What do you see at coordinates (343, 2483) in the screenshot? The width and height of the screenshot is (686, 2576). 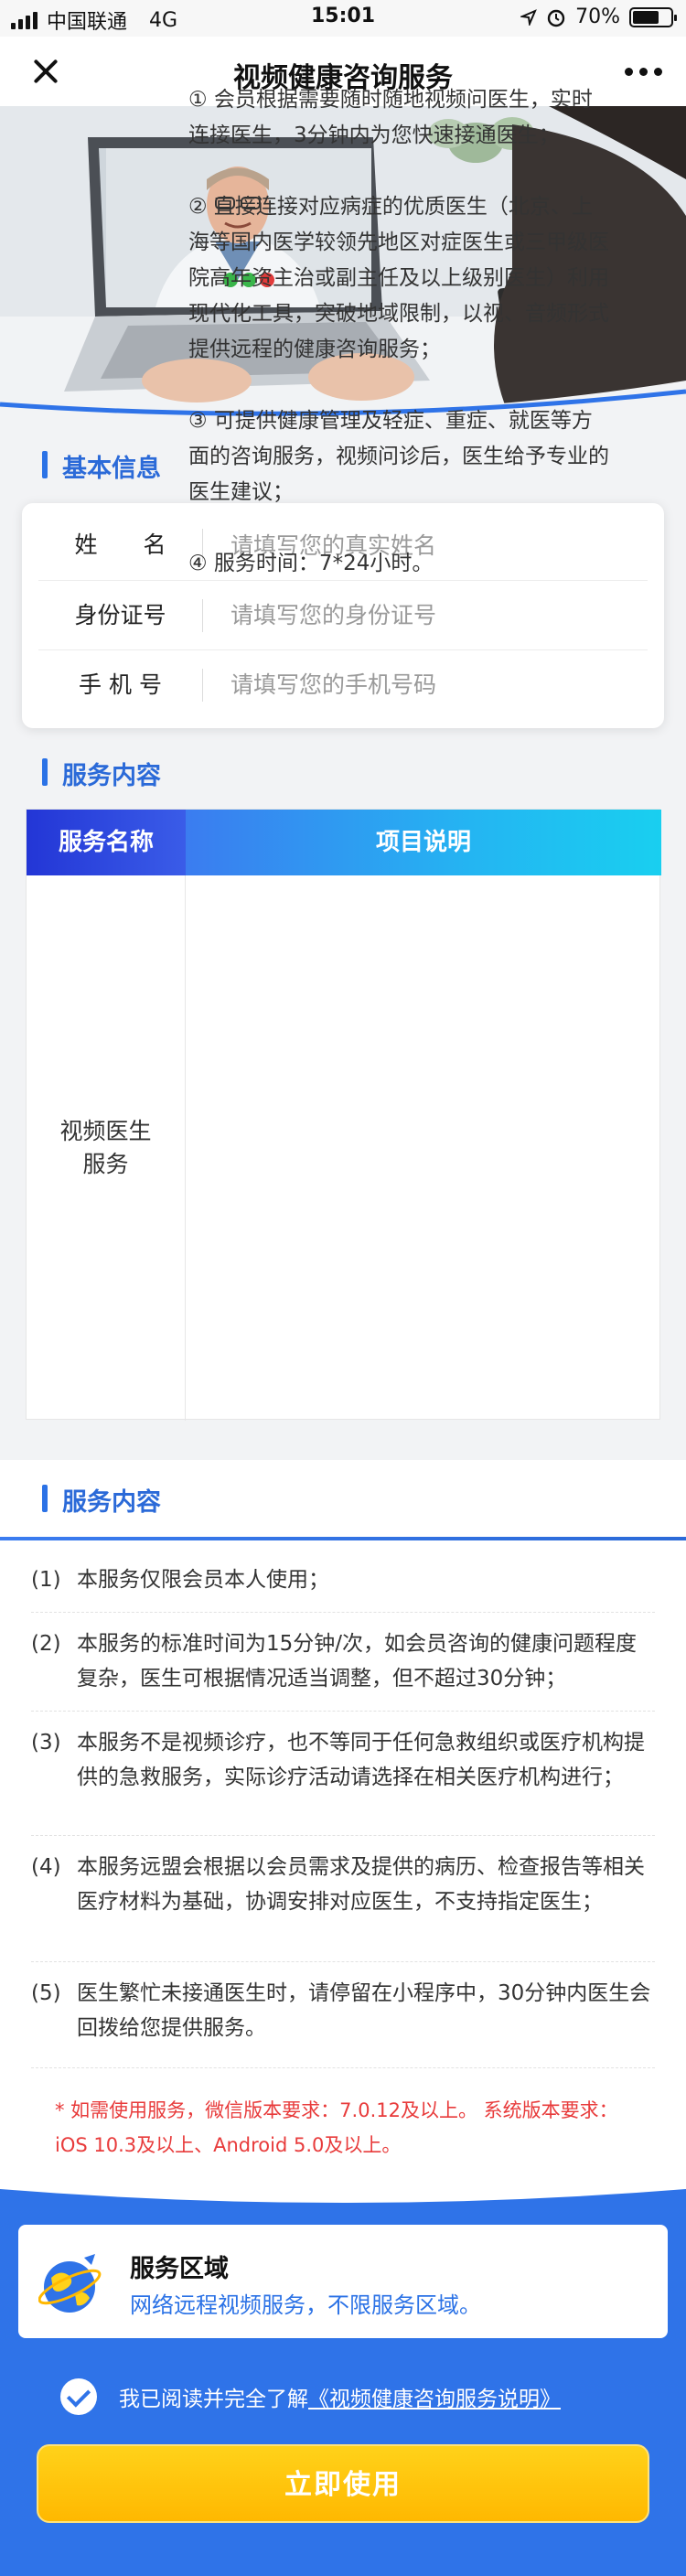 I see `use-now-button: 立即使用` at bounding box center [343, 2483].